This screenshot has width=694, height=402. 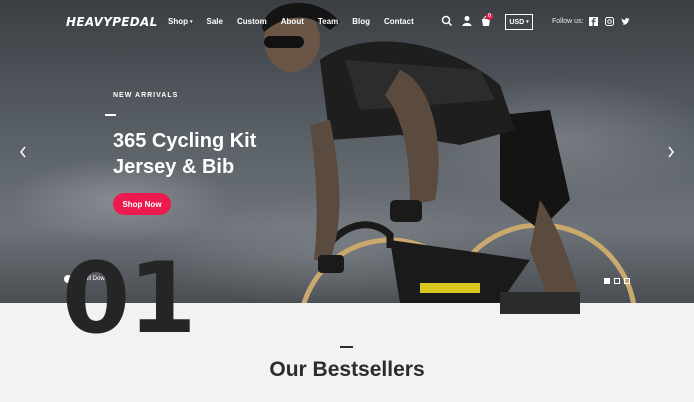 I want to click on section-divider, so click(x=346, y=347).